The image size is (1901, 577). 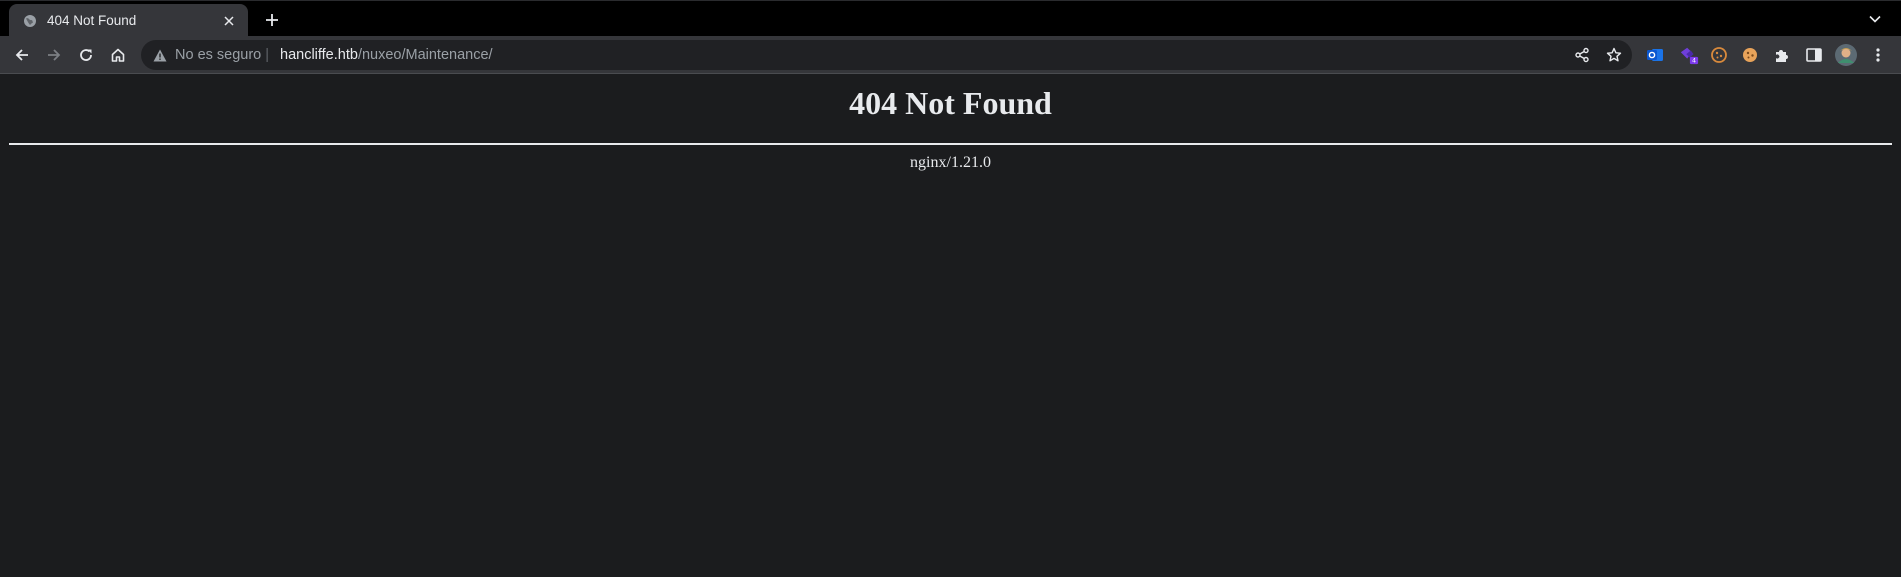 I want to click on tab-strip: 404 Not Found, so click(x=950, y=18).